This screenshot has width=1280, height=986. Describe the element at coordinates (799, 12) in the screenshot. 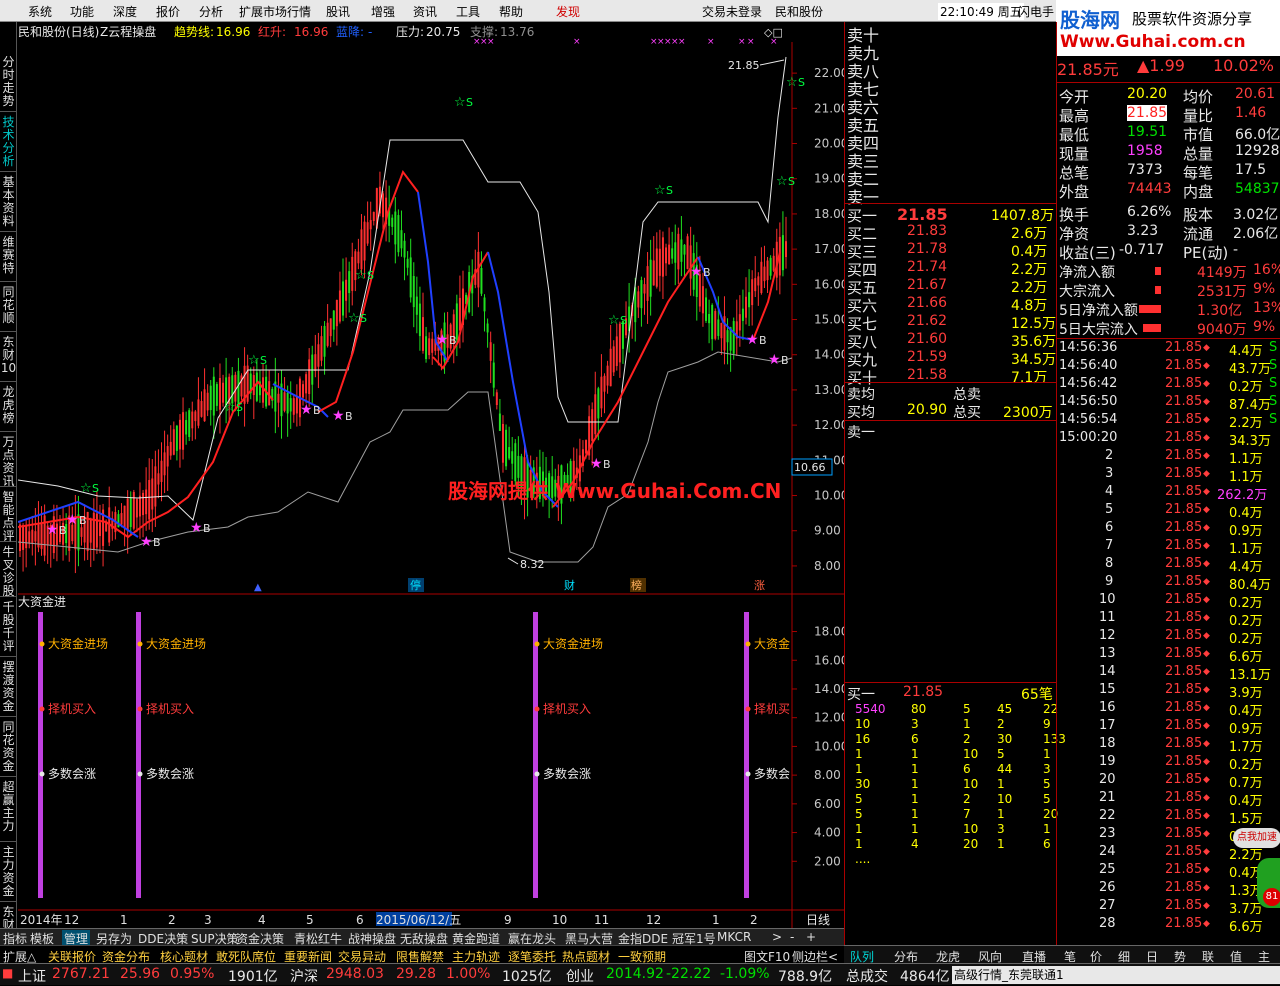

I see `broker-name: 民和股份` at that location.